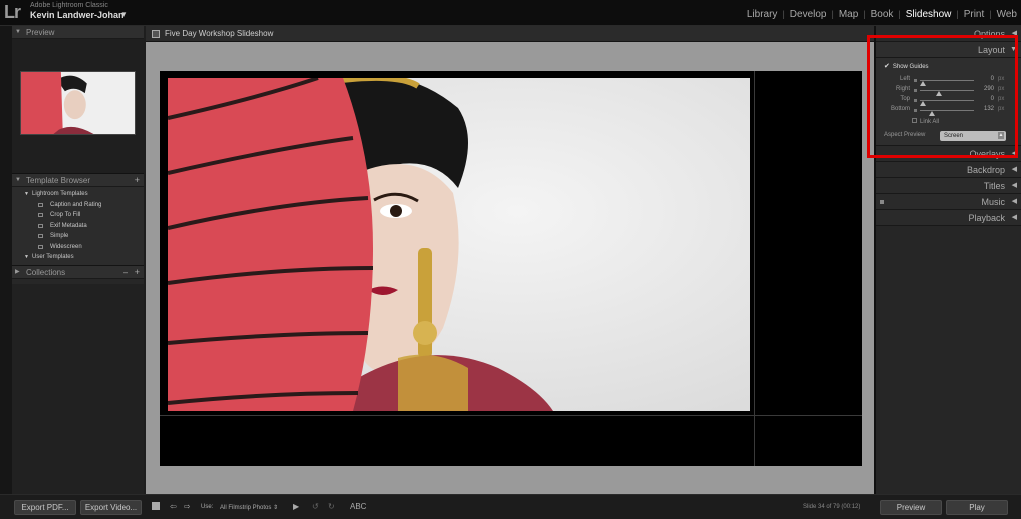 The width and height of the screenshot is (1021, 519). I want to click on music-toggle-icon, so click(882, 202).